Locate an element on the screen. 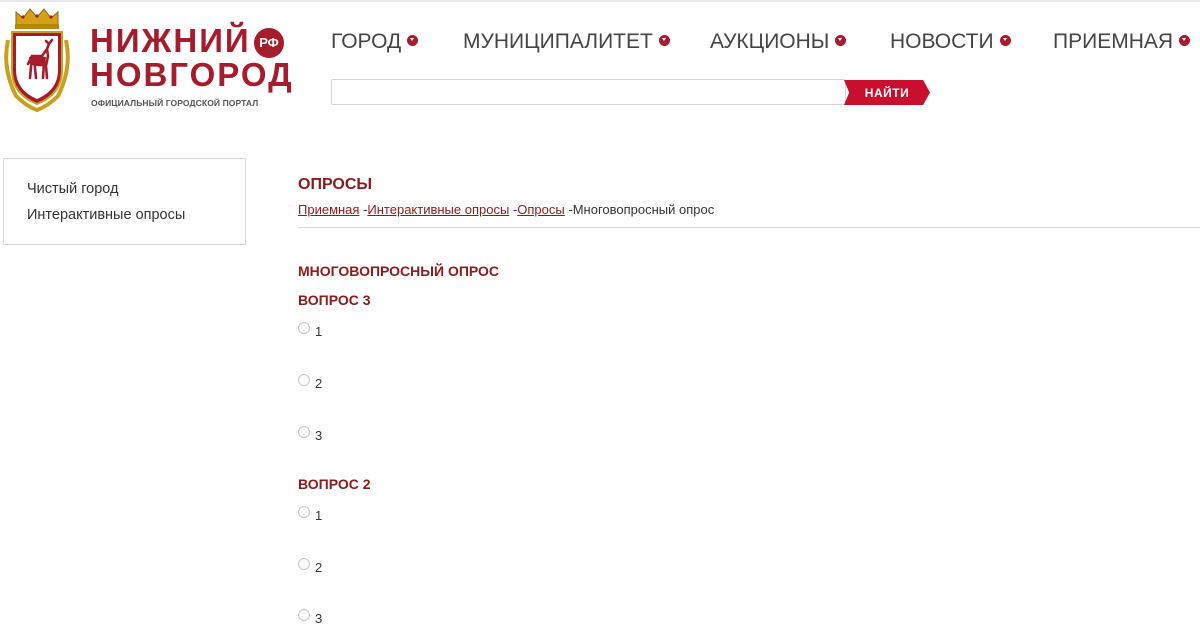  nav-item-novosti: НОВОСТИ is located at coordinates (950, 42).